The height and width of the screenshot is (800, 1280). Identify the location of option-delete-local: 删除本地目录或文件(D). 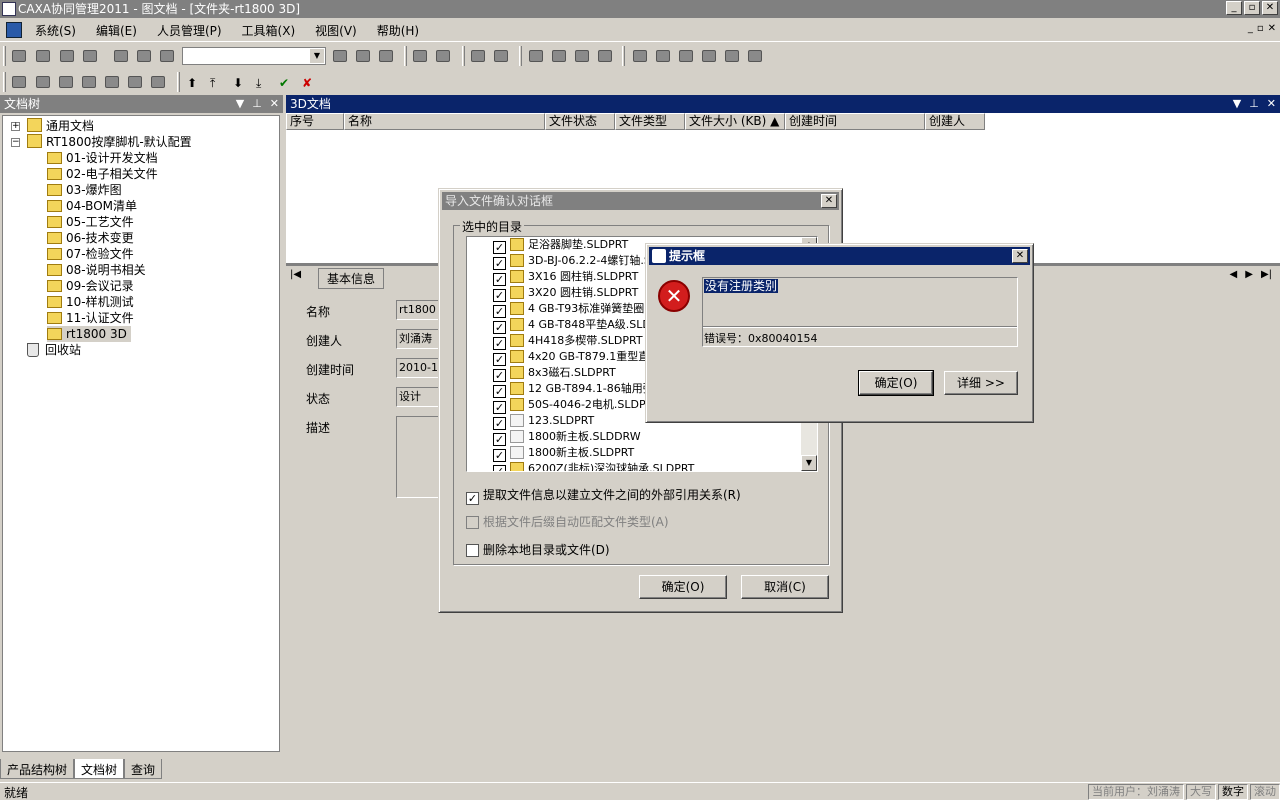
(538, 549).